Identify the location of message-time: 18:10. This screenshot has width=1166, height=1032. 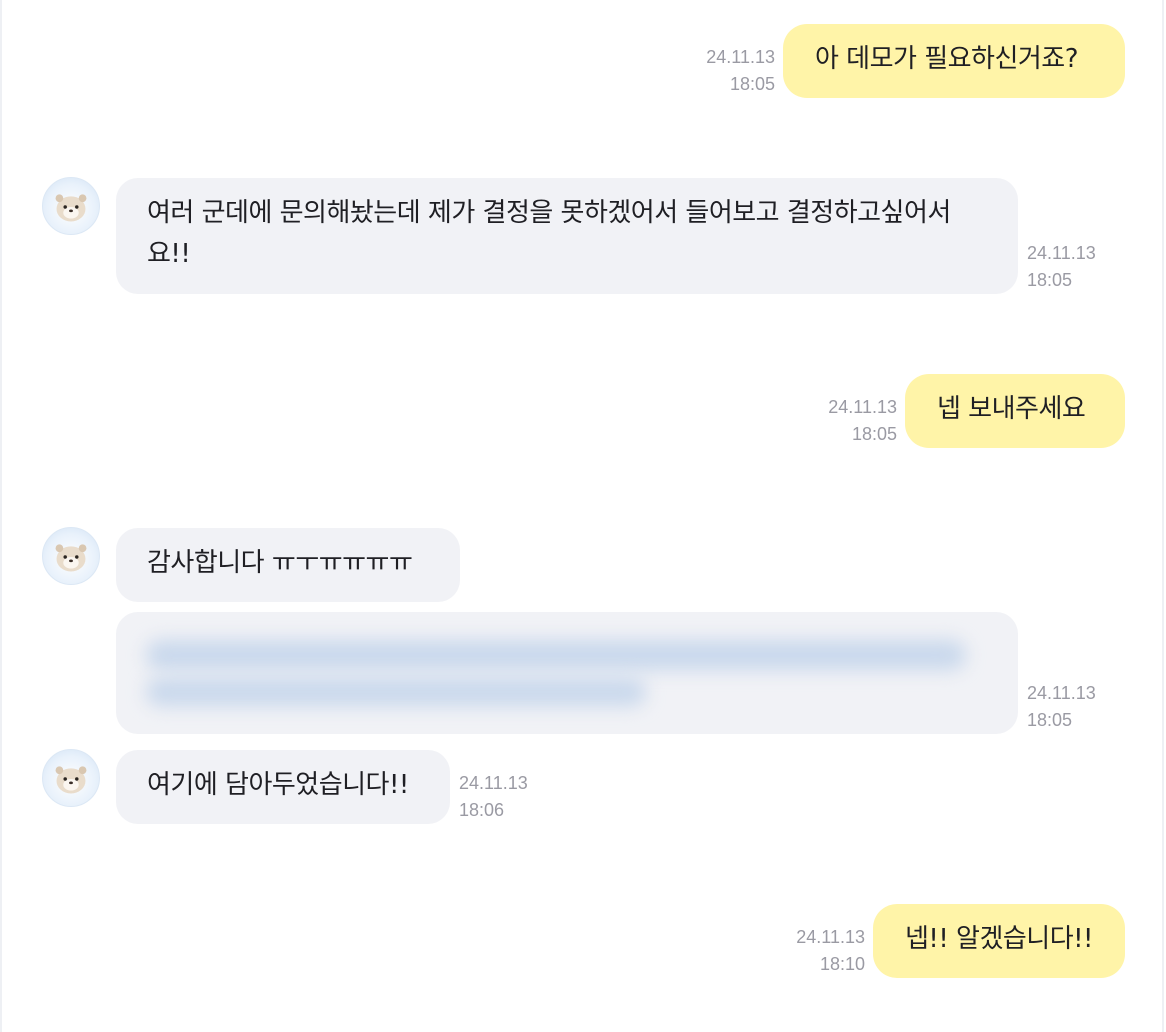
(842, 964).